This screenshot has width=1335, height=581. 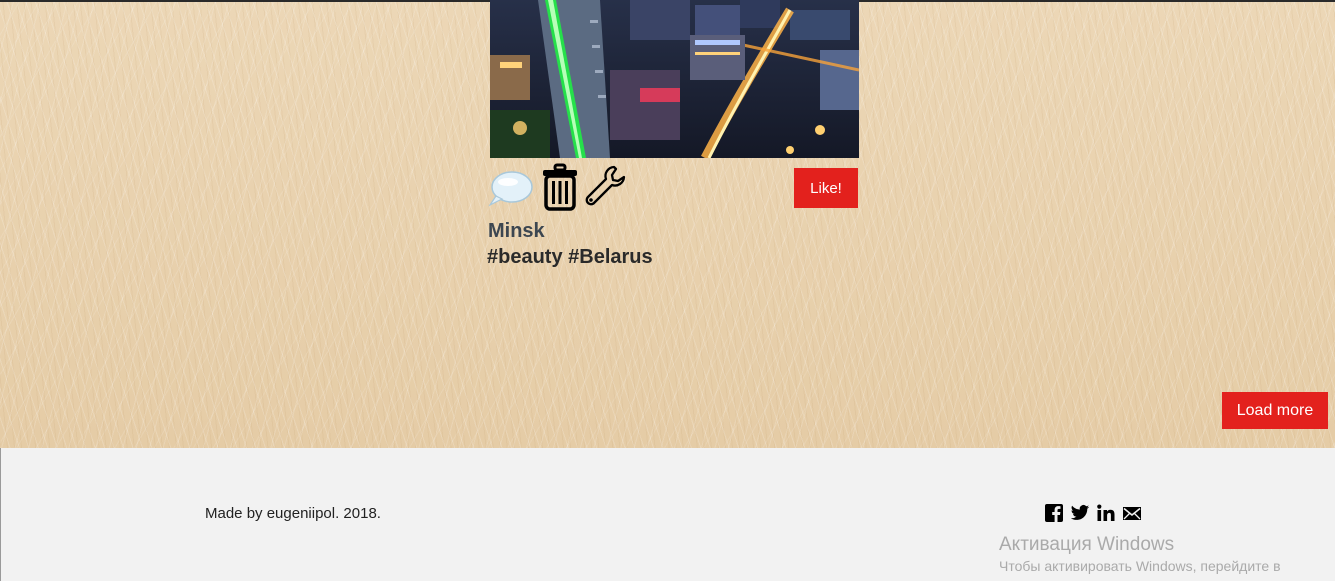 I want to click on twitter-icon, so click(x=1080, y=513).